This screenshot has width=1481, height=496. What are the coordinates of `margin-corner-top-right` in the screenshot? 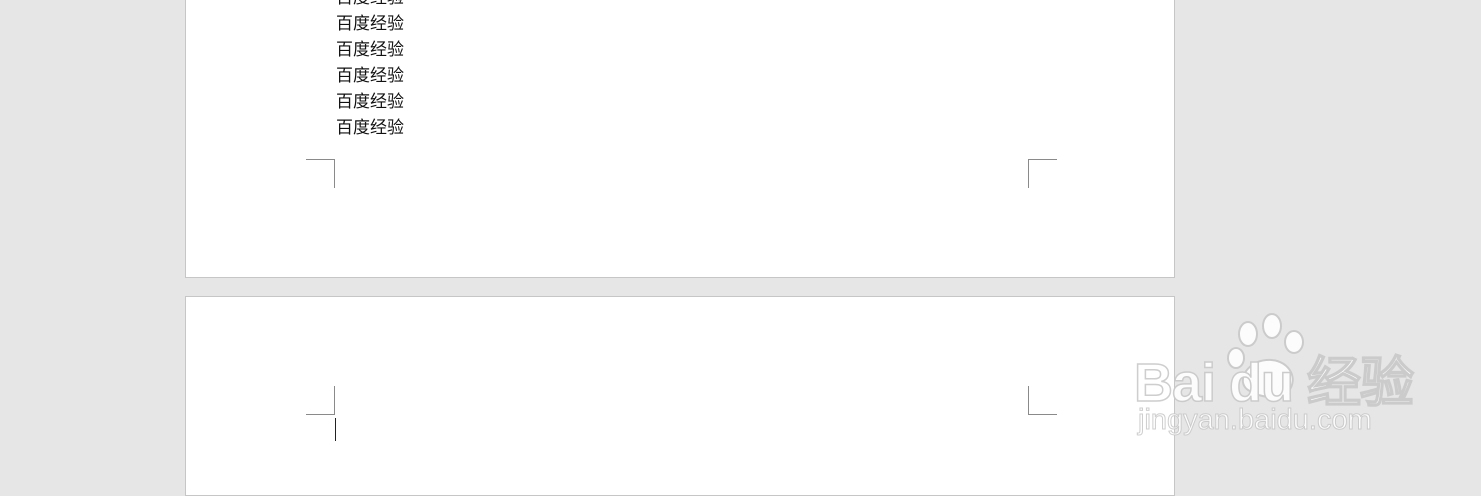 It's located at (1042, 400).